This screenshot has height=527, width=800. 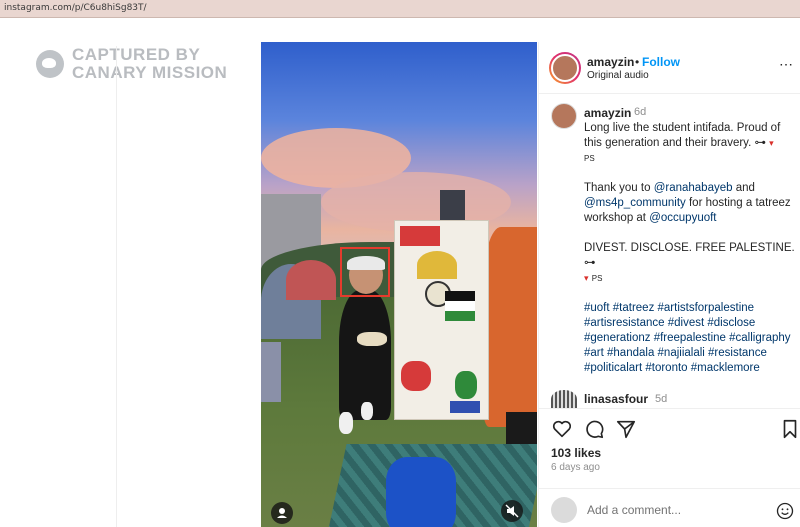 What do you see at coordinates (576, 453) in the screenshot?
I see `likes-count: 103 likes` at bounding box center [576, 453].